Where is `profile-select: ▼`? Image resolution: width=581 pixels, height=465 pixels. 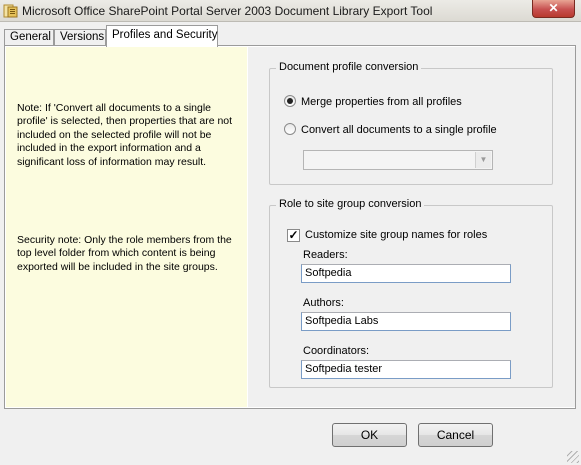
profile-select: ▼ is located at coordinates (398, 160).